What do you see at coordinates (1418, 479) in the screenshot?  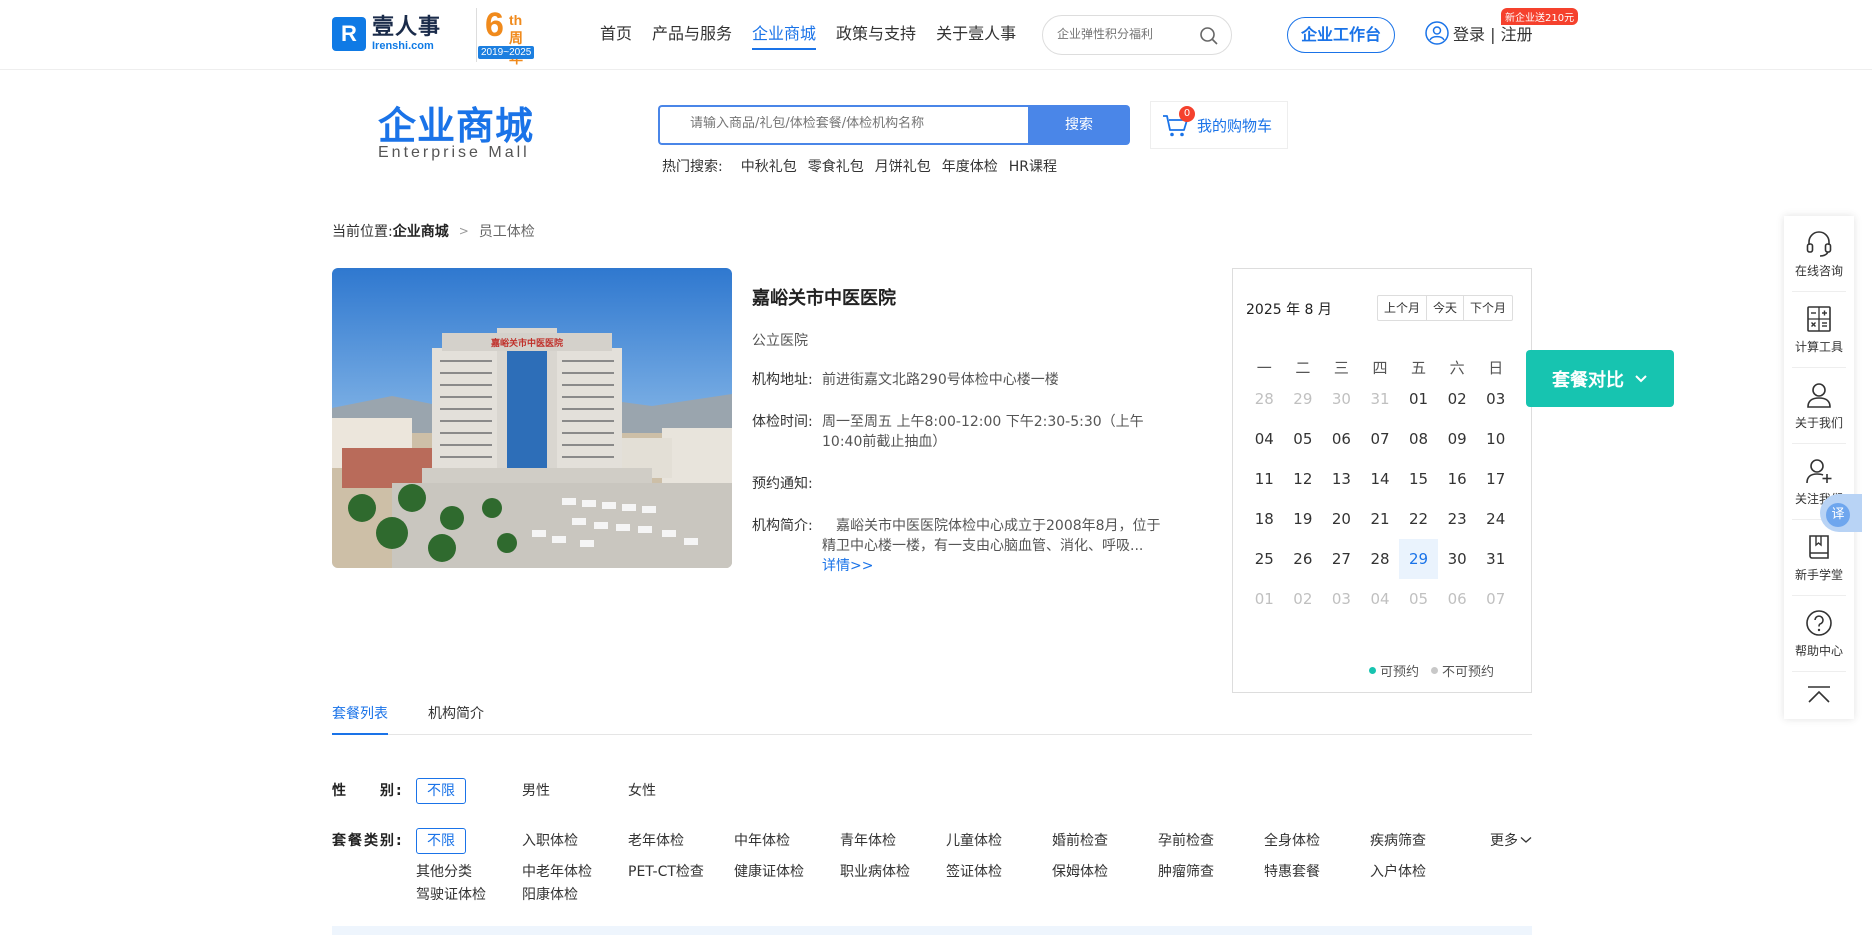 I see `calendar-day: 15` at bounding box center [1418, 479].